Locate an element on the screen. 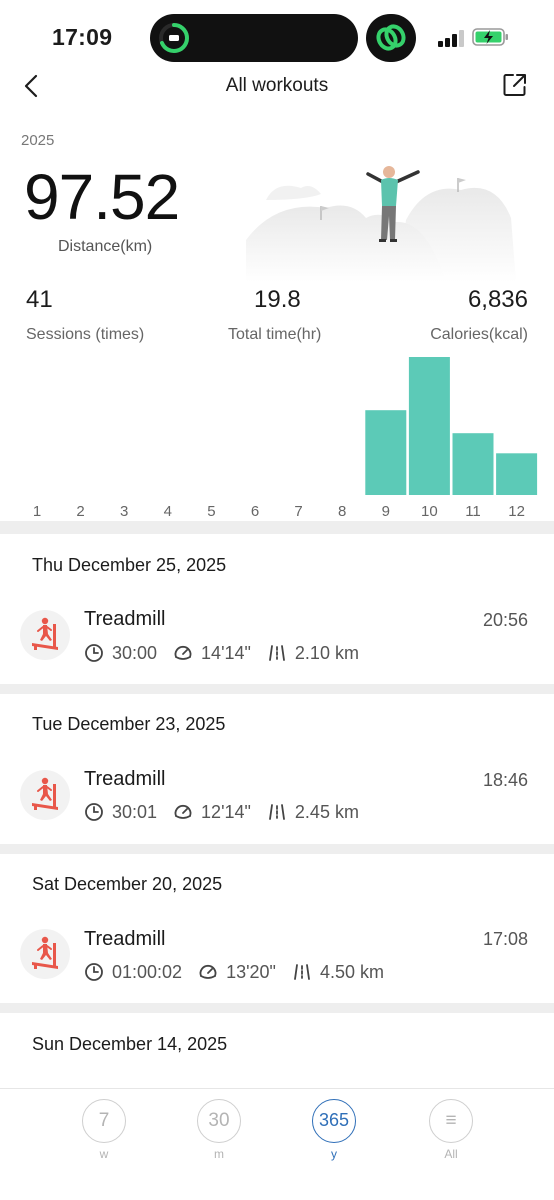 The width and height of the screenshot is (554, 1200). x-tick-label: 6 is located at coordinates (255, 511).